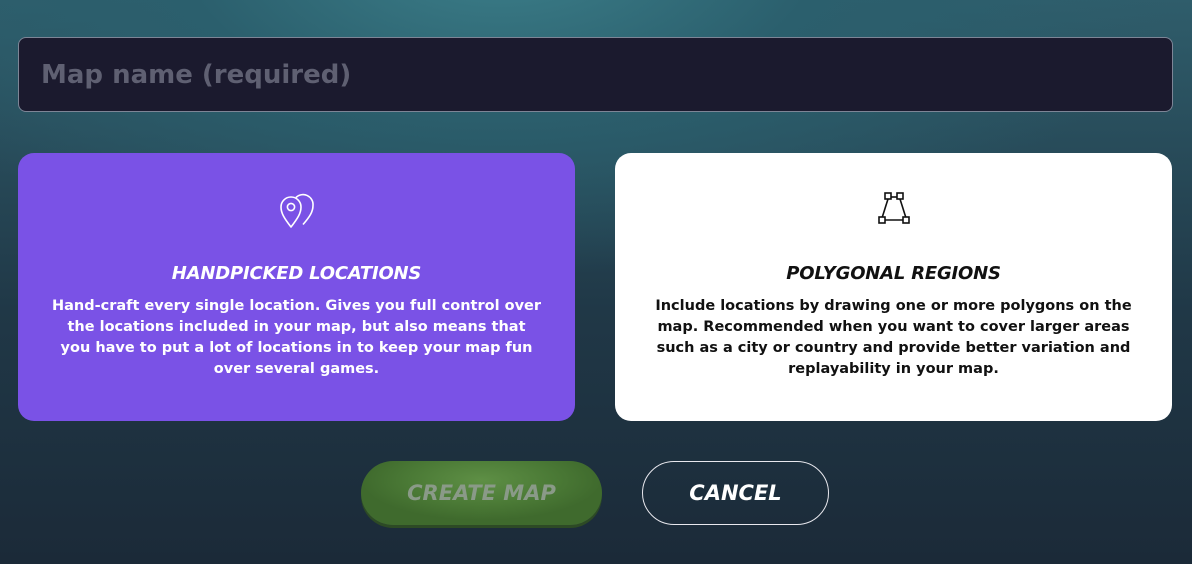 Image resolution: width=1192 pixels, height=564 pixels. What do you see at coordinates (296, 273) in the screenshot?
I see `card-title: HANDPICKED LOCATIONS` at bounding box center [296, 273].